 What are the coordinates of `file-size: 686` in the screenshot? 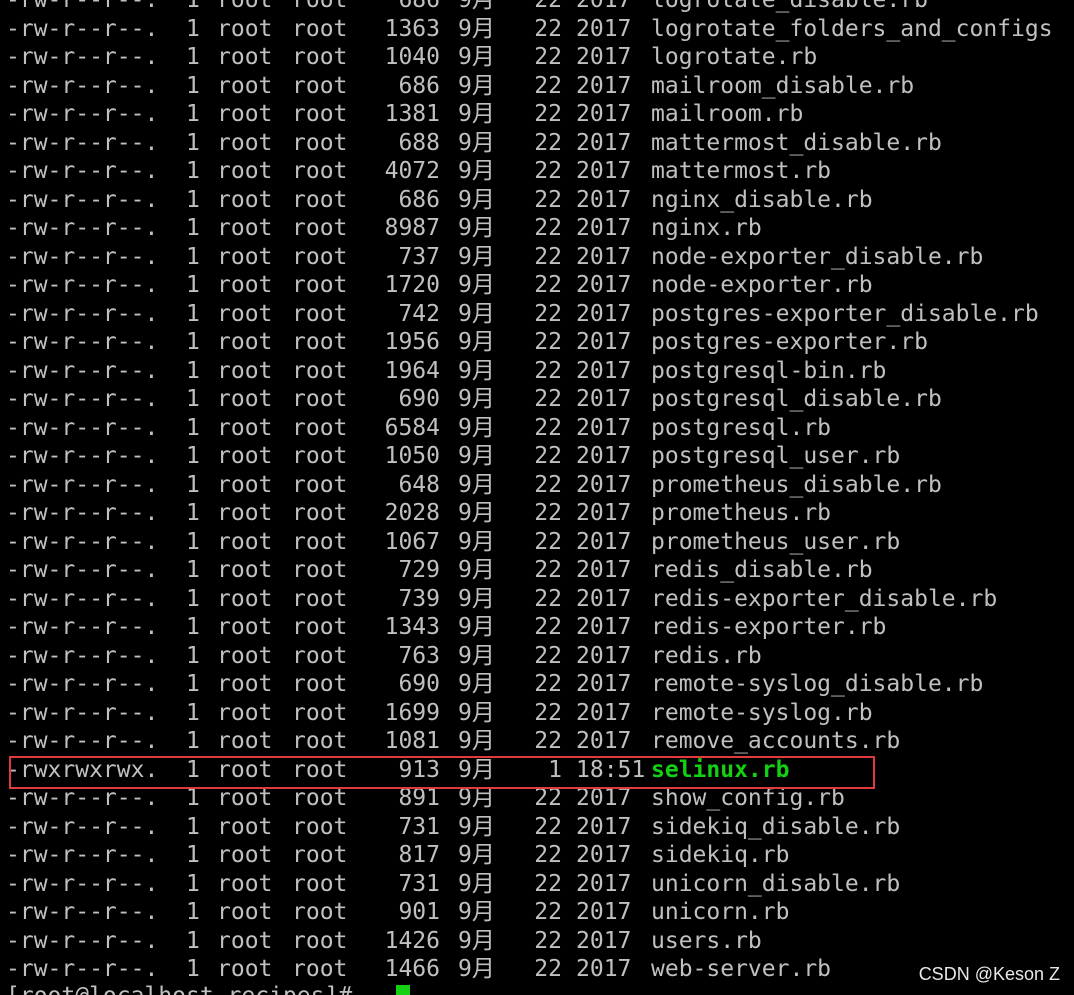 It's located at (419, 6).